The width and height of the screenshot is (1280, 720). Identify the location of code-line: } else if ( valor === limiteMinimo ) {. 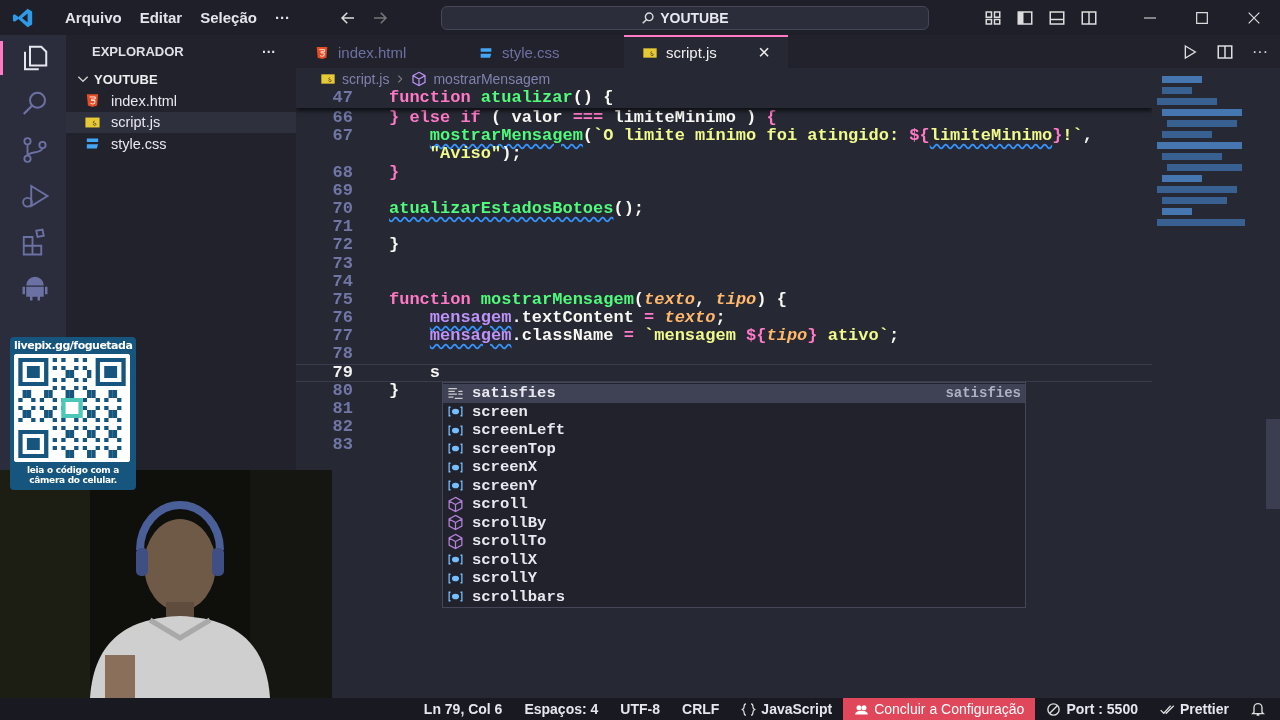
(583, 118).